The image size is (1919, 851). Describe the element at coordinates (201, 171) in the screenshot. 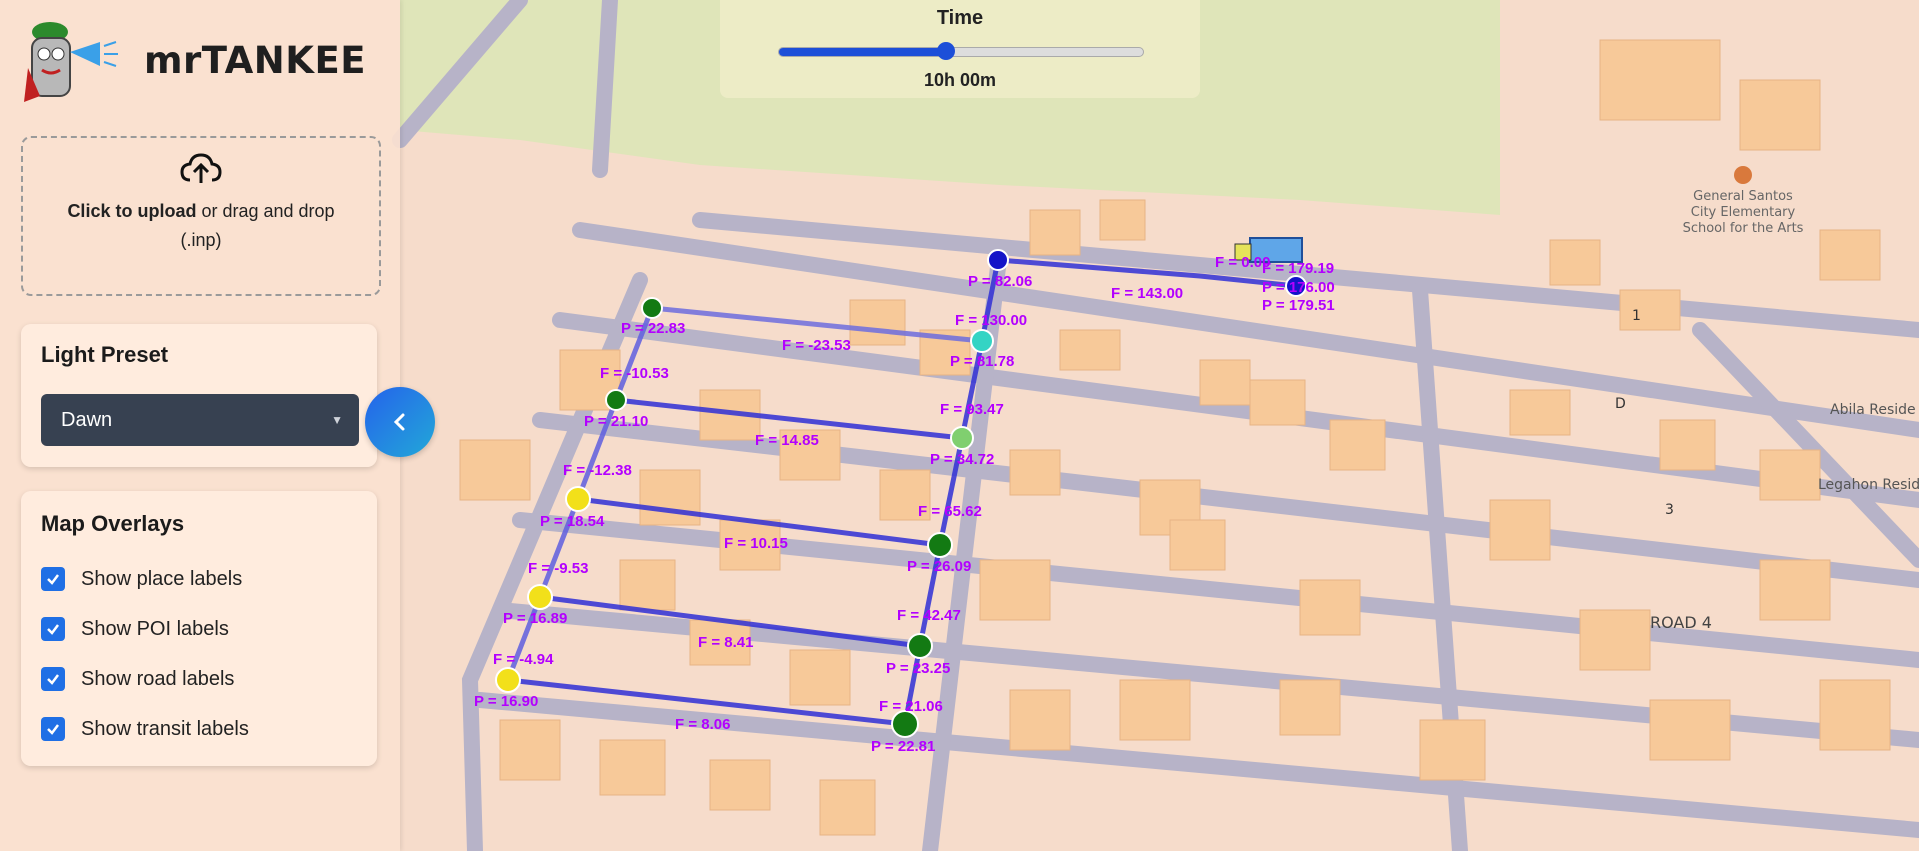

I see `cloud-upload-icon` at that location.